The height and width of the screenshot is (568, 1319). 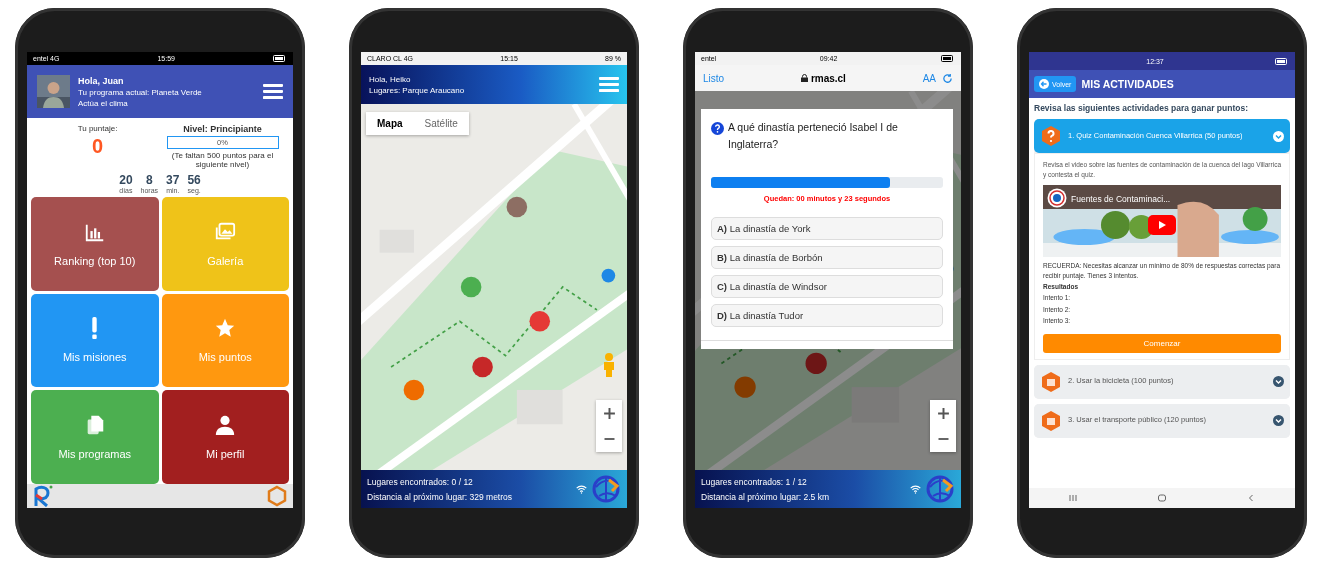 What do you see at coordinates (273, 91) in the screenshot?
I see `menu-icon` at bounding box center [273, 91].